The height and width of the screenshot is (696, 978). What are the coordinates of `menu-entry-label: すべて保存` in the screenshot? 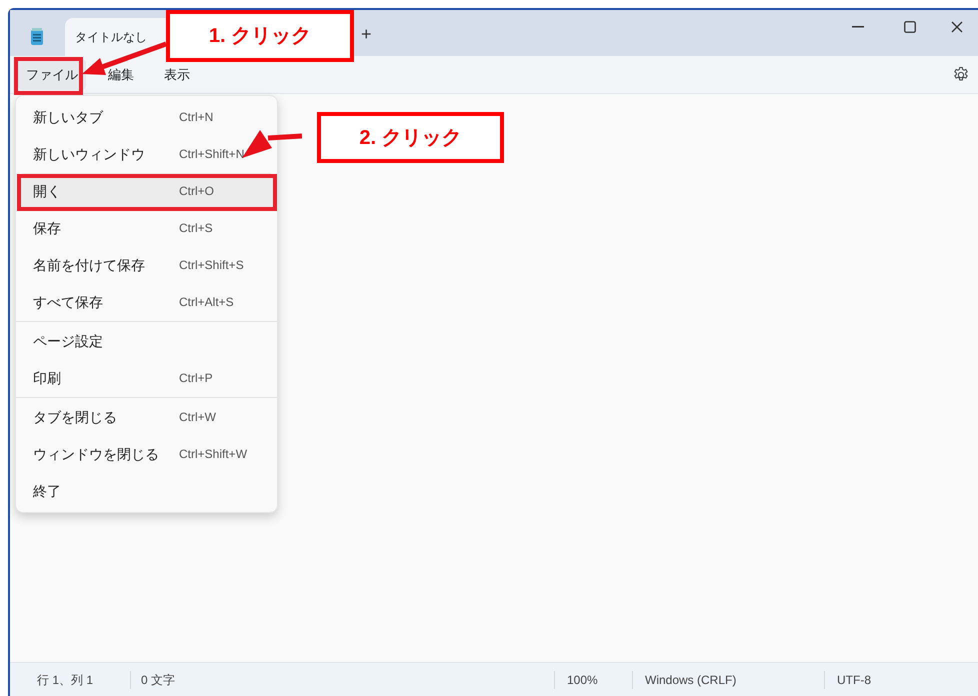 It's located at (68, 302).